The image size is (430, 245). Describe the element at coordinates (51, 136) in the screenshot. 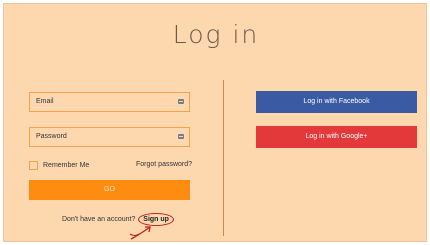

I see `password-placeholder: Password` at that location.